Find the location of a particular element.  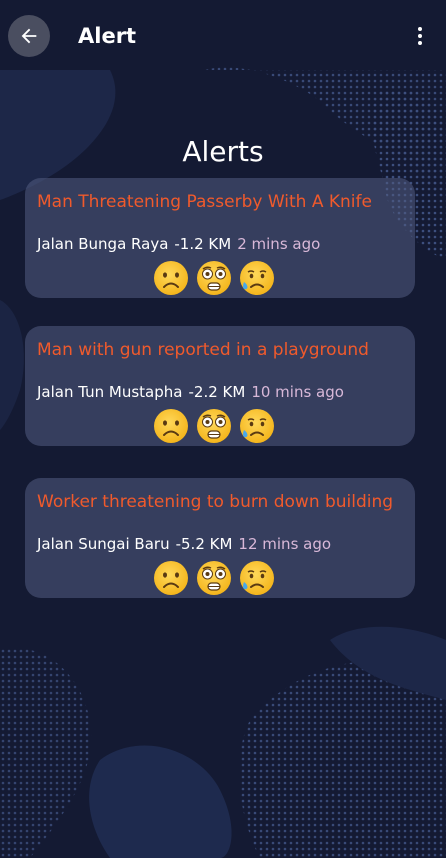

alert-meta: Jalan Bunga Raya -1.2 KM 2 mins ago is located at coordinates (178, 244).